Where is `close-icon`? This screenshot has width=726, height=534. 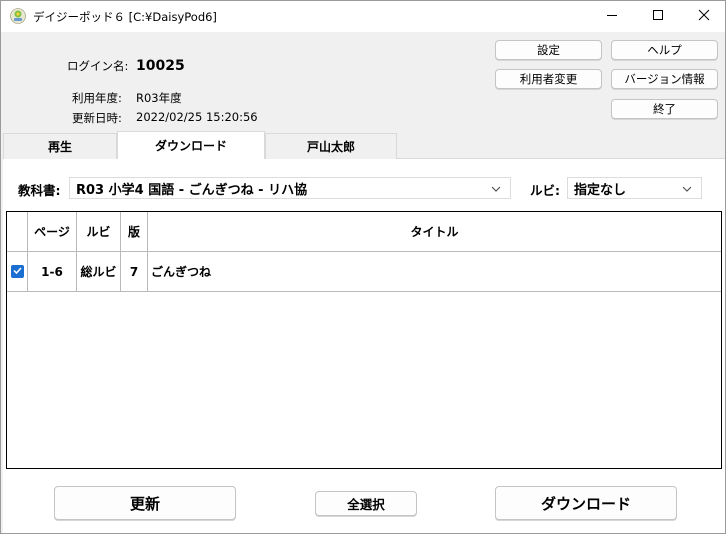
close-icon is located at coordinates (704, 16).